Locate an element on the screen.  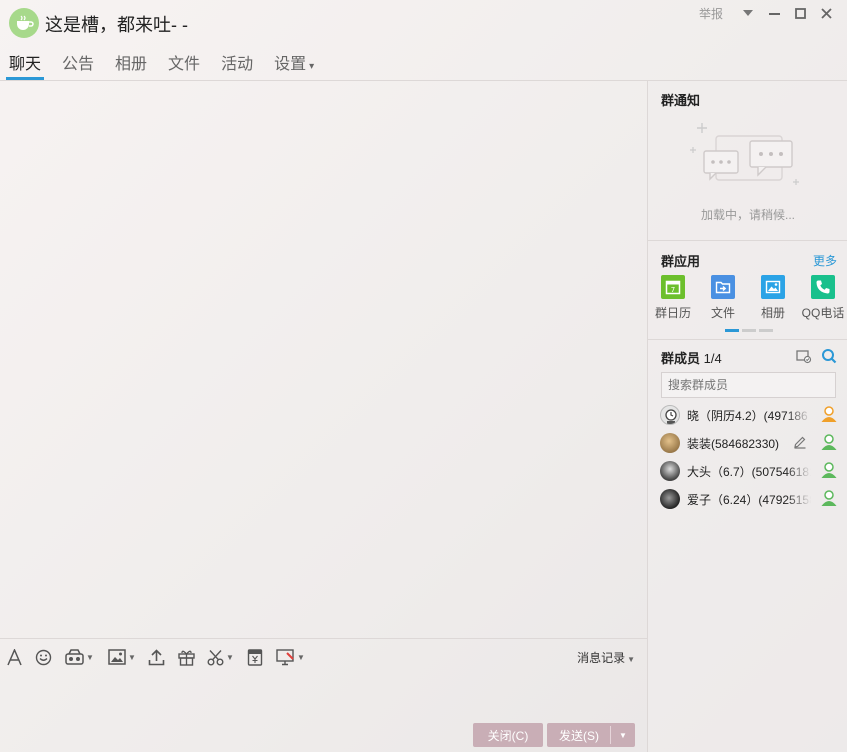
member-name: 大头（6.7）(5075461817 is located at coordinates (749, 472).